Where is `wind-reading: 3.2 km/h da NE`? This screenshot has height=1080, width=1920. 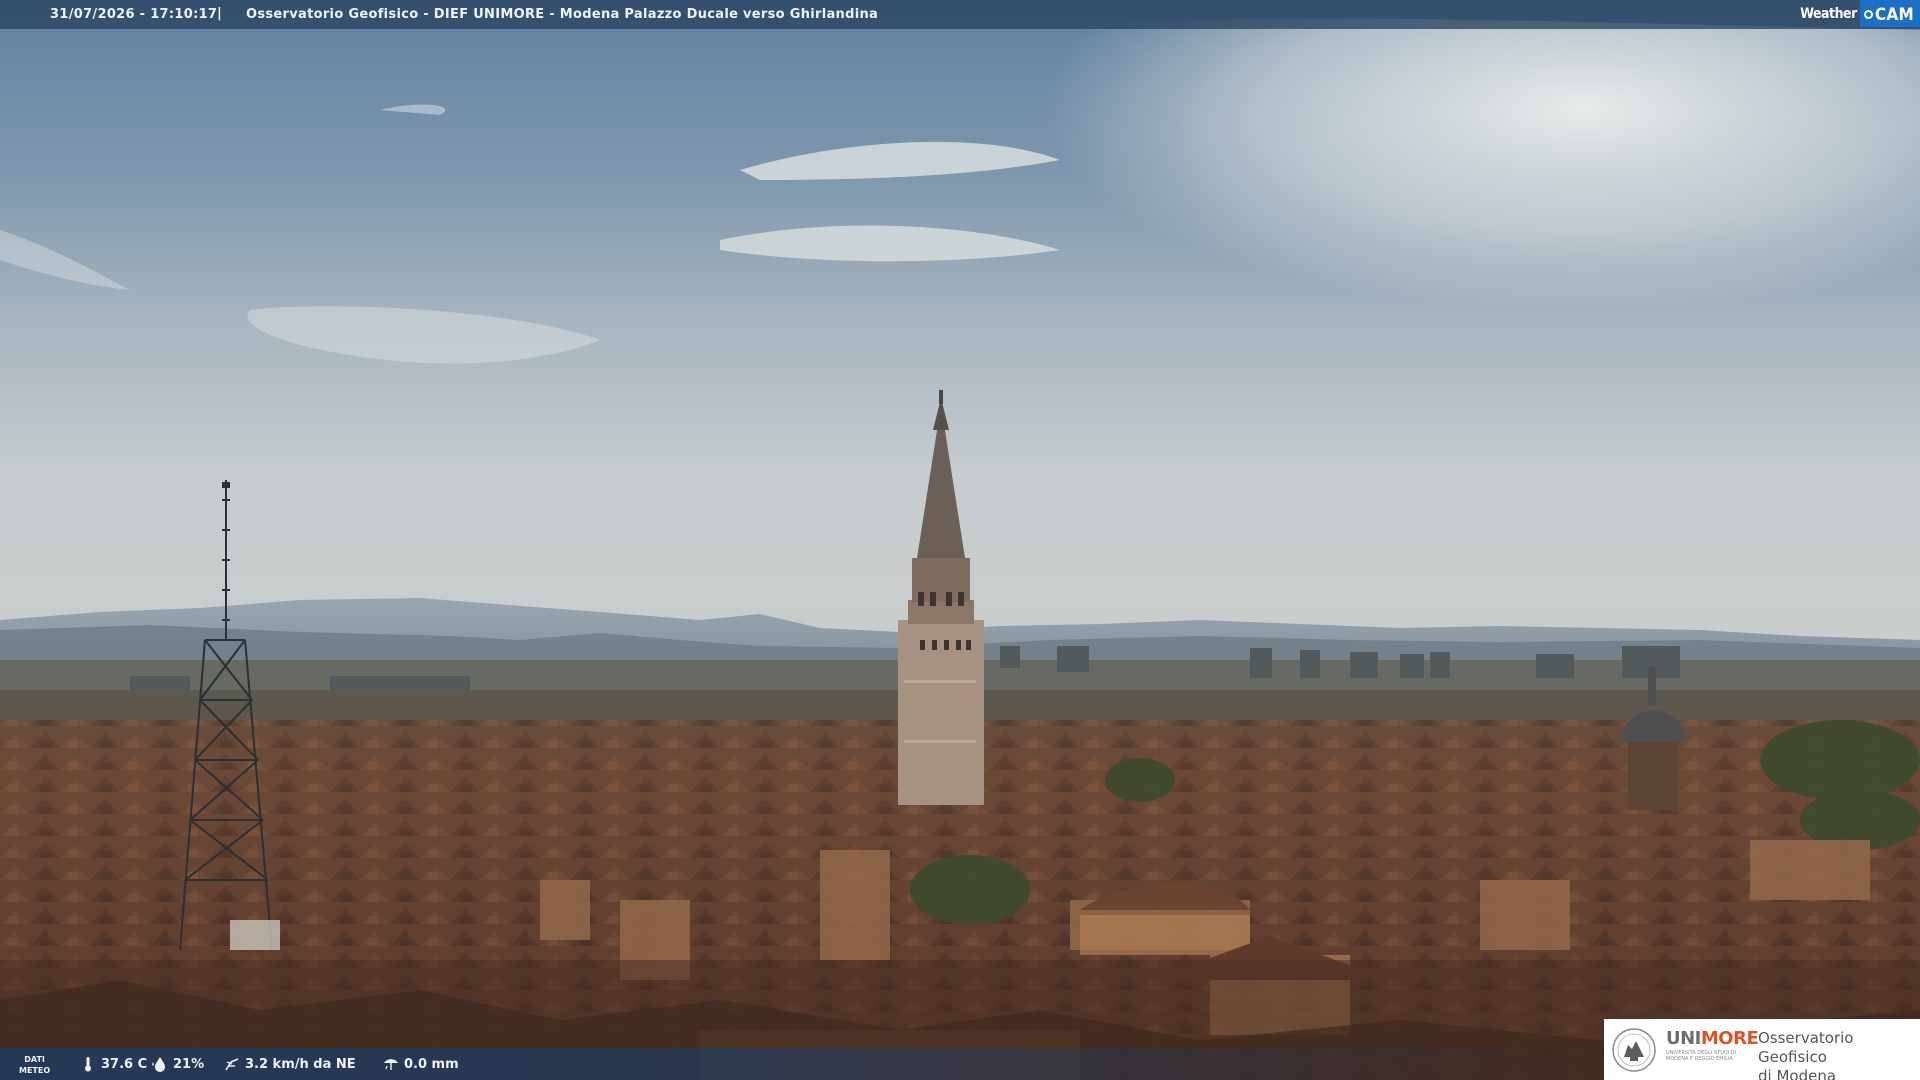 wind-reading: 3.2 km/h da NE is located at coordinates (290, 1064).